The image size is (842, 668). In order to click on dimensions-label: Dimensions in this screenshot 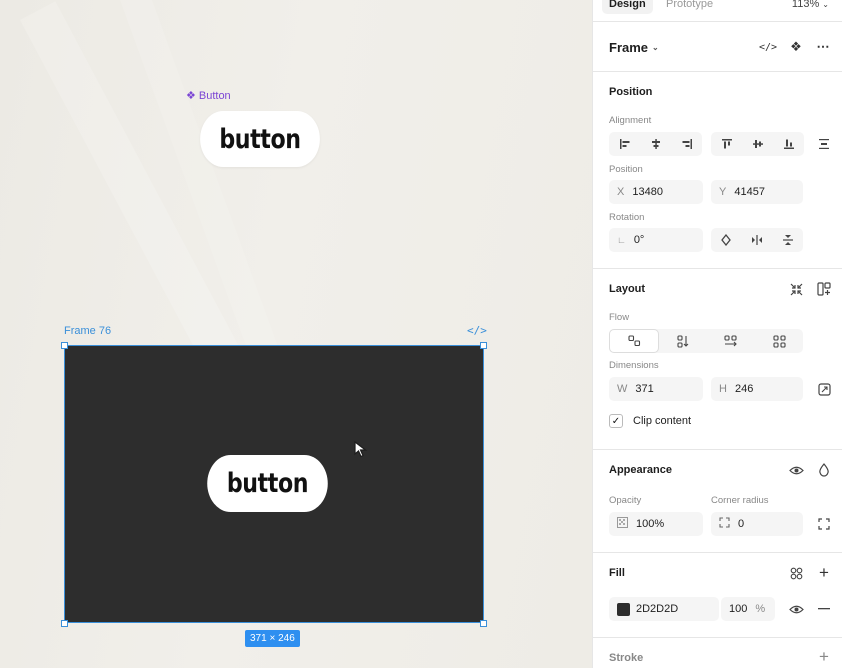, I will do `click(634, 365)`.